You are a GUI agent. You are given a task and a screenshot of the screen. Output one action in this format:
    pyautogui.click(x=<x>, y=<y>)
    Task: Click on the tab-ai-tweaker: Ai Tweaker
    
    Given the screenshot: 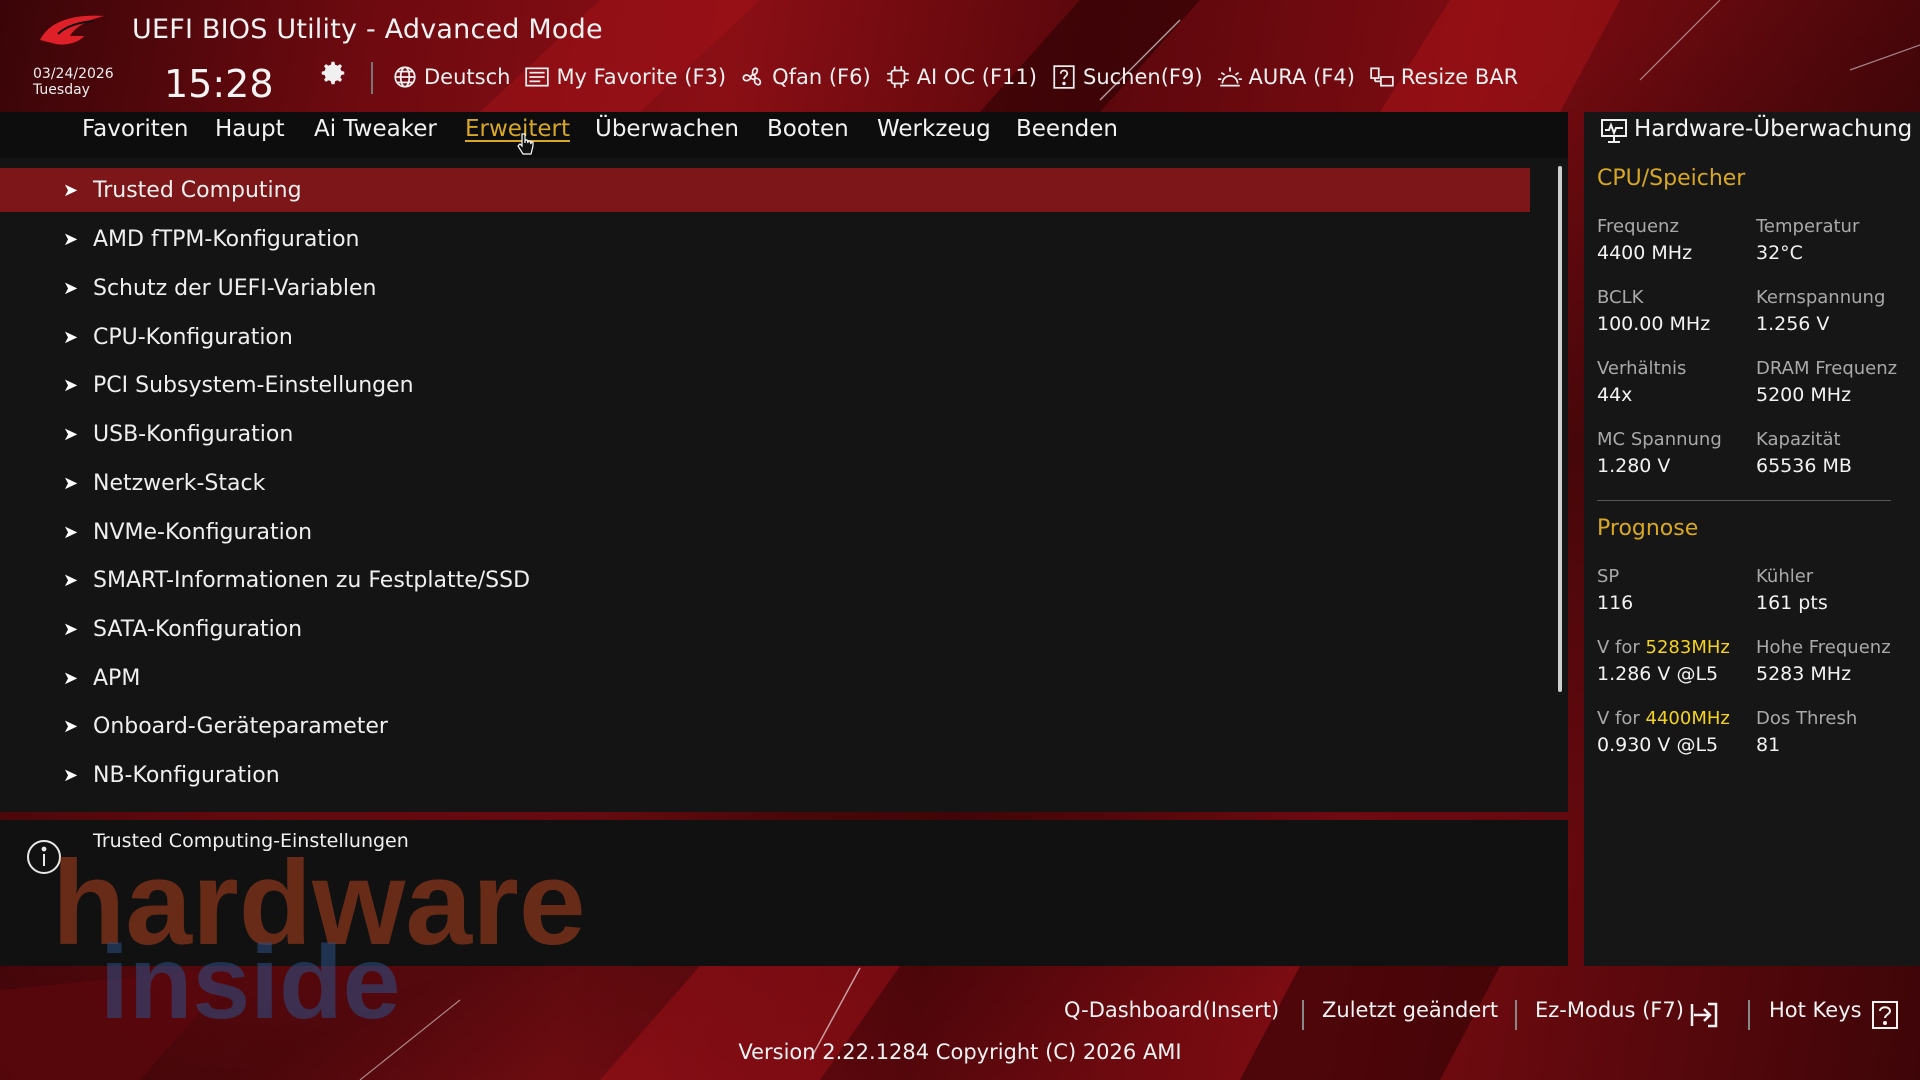 What is the action you would take?
    pyautogui.click(x=375, y=129)
    